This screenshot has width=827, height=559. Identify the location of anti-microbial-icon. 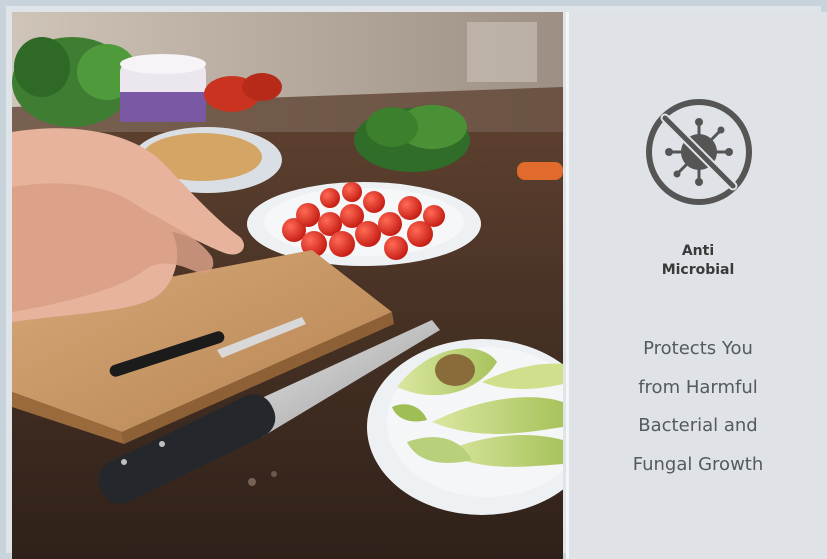
(699, 152).